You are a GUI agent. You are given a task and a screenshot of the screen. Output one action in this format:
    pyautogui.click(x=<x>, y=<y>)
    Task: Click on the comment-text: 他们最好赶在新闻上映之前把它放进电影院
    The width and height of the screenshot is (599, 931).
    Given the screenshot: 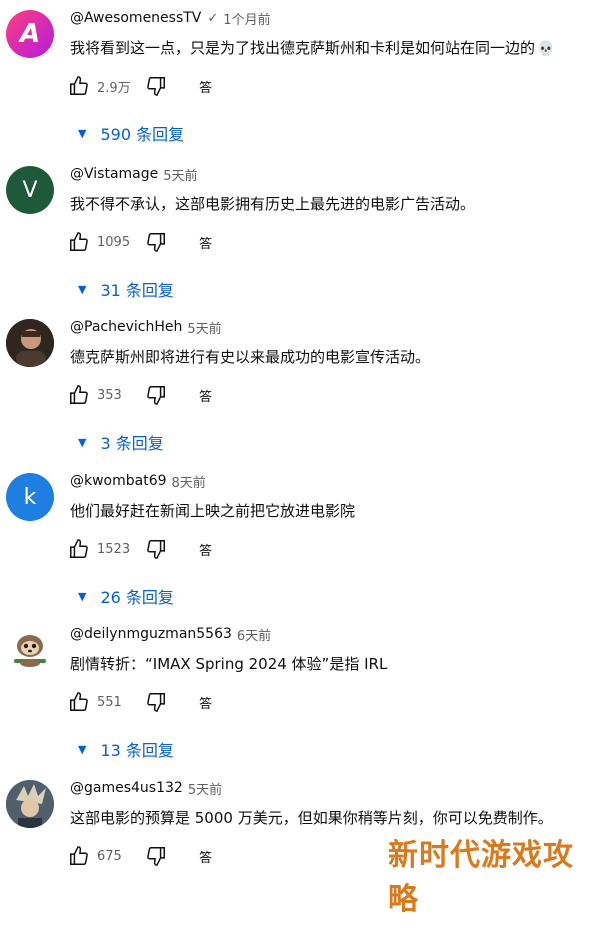 What is the action you would take?
    pyautogui.click(x=213, y=511)
    